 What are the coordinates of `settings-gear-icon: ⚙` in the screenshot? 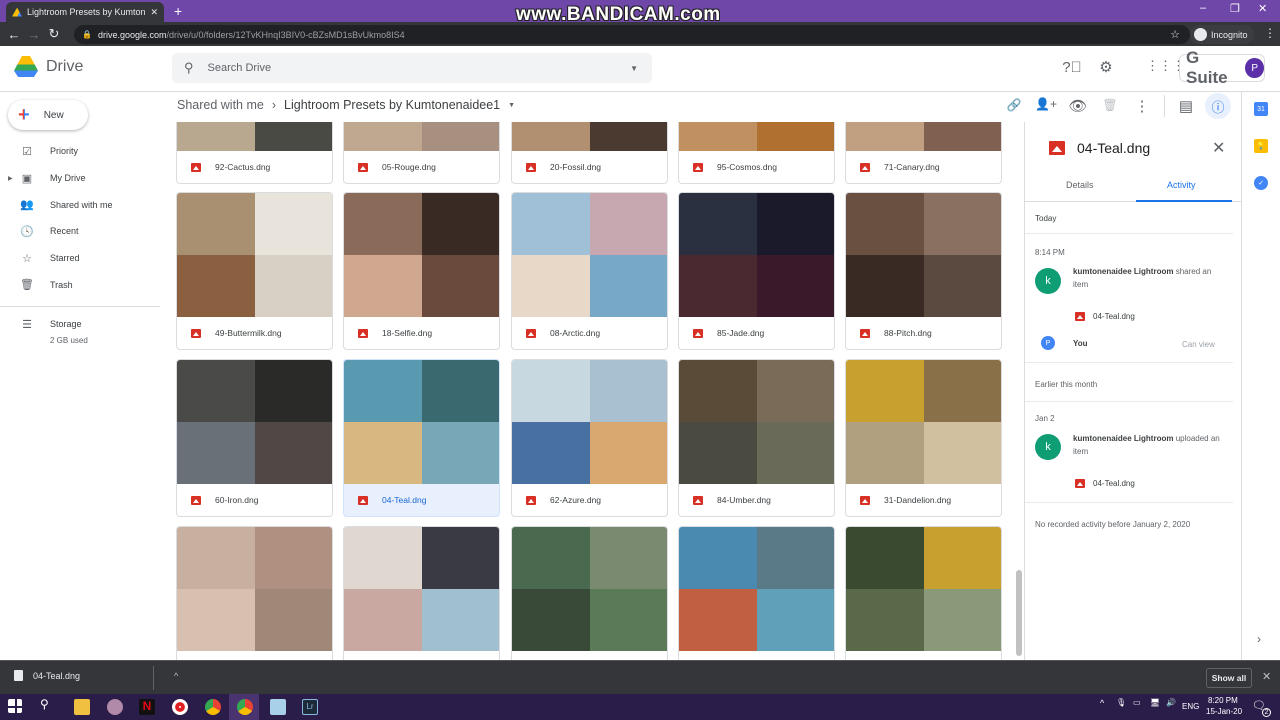 It's located at (1106, 67).